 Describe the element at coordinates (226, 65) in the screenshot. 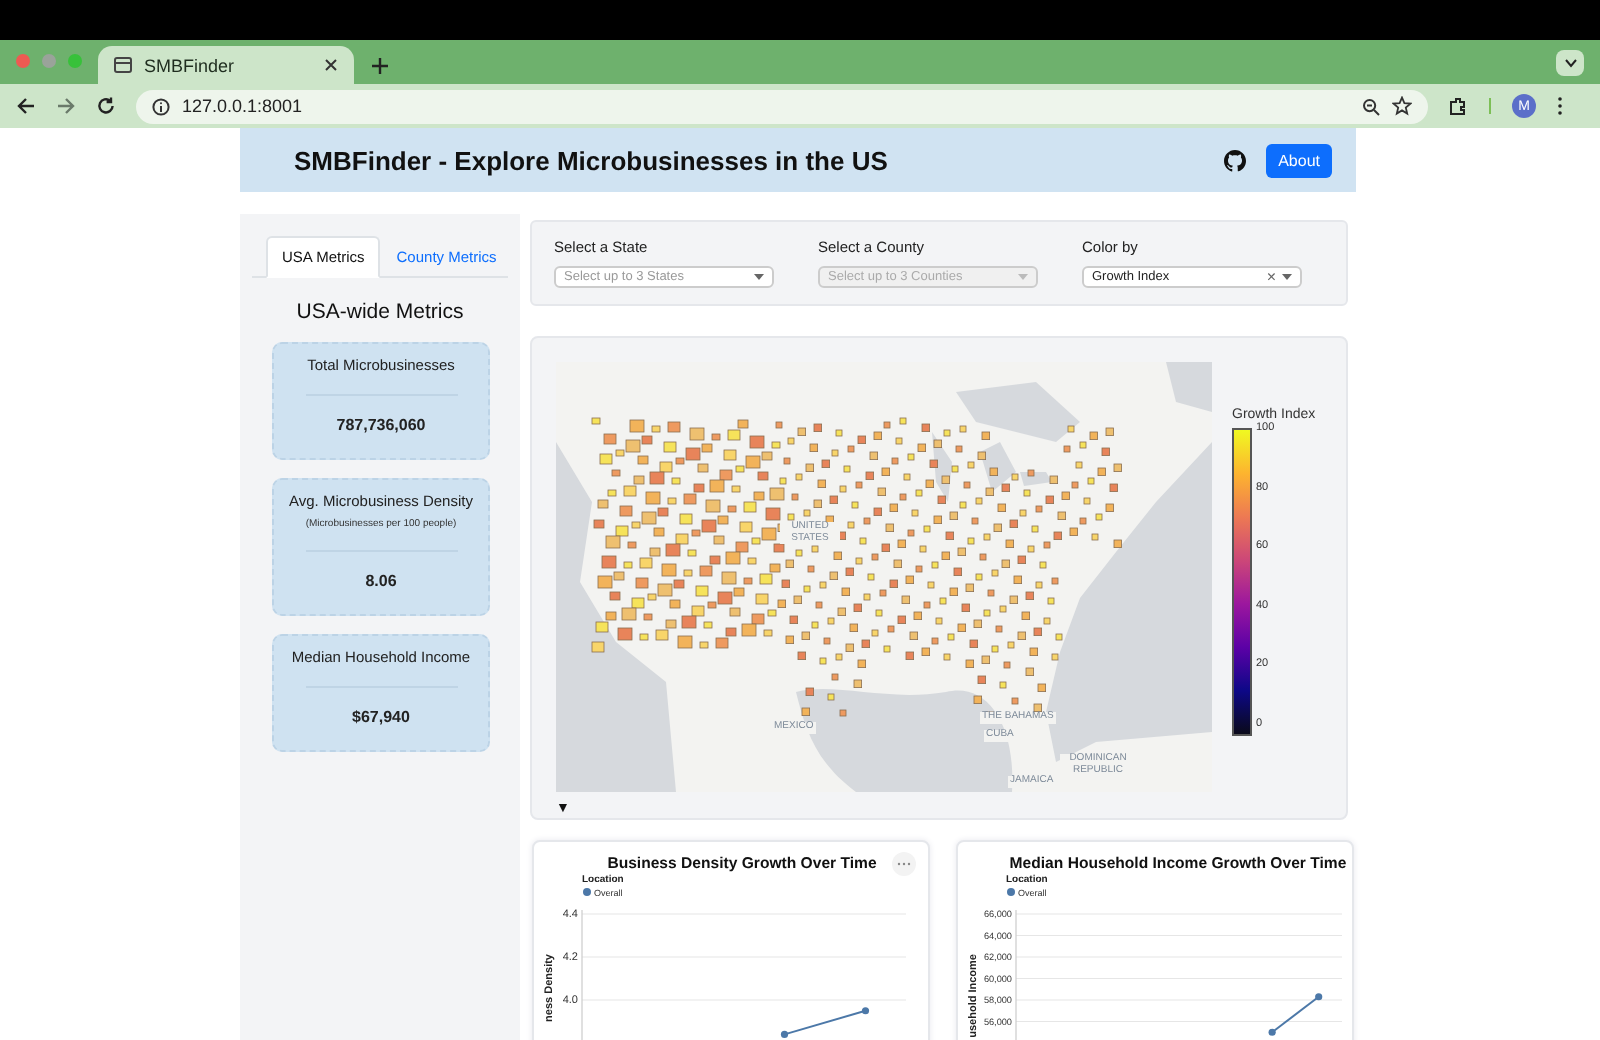

I see `browser-tab: SMBFinder` at that location.